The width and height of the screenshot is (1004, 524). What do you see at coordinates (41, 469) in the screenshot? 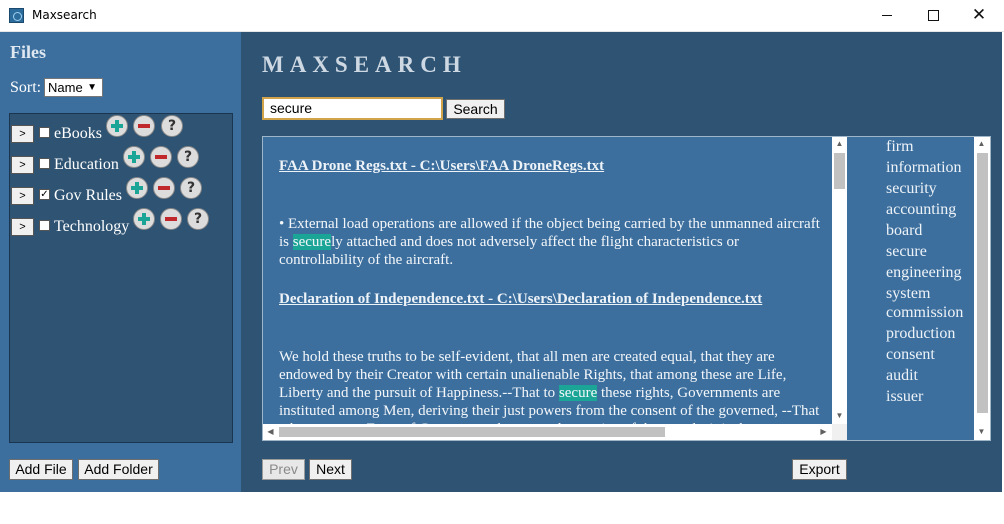
I see `add-file-button: Add File` at bounding box center [41, 469].